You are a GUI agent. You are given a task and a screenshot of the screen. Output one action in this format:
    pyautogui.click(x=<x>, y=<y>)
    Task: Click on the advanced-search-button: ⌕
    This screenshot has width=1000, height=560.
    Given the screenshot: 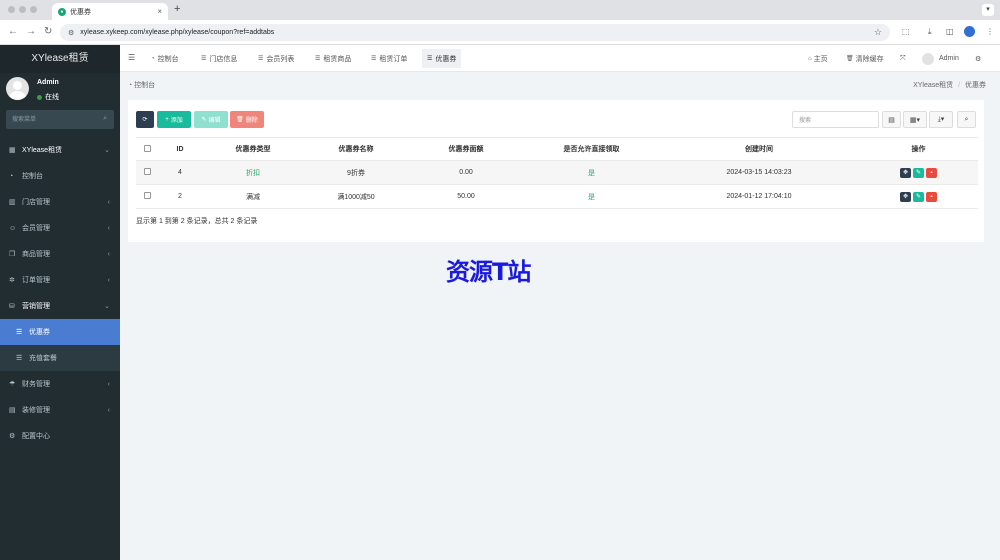 What is the action you would take?
    pyautogui.click(x=966, y=119)
    